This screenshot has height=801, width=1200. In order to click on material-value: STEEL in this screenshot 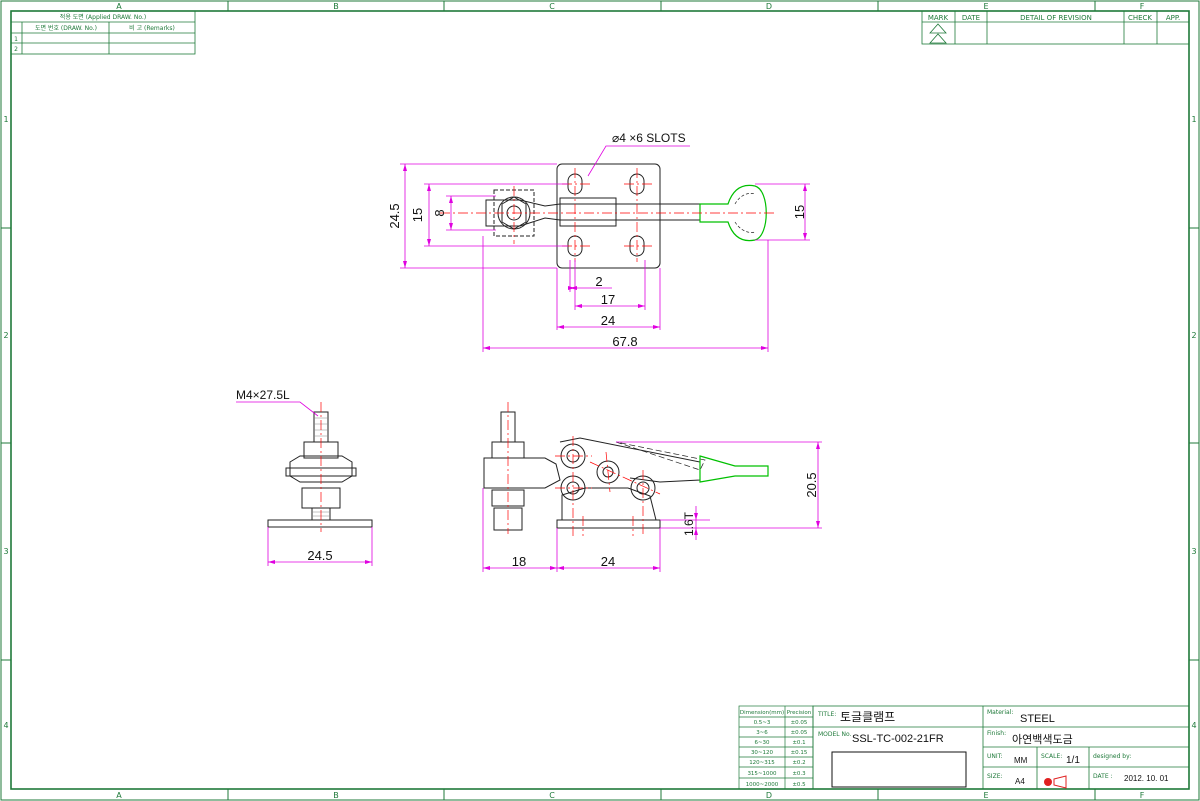, I will do `click(1037, 719)`.